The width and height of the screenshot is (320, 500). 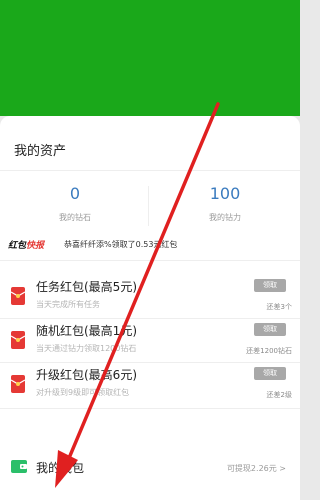 What do you see at coordinates (75, 193) in the screenshot?
I see `diamonds-value: 0` at bounding box center [75, 193].